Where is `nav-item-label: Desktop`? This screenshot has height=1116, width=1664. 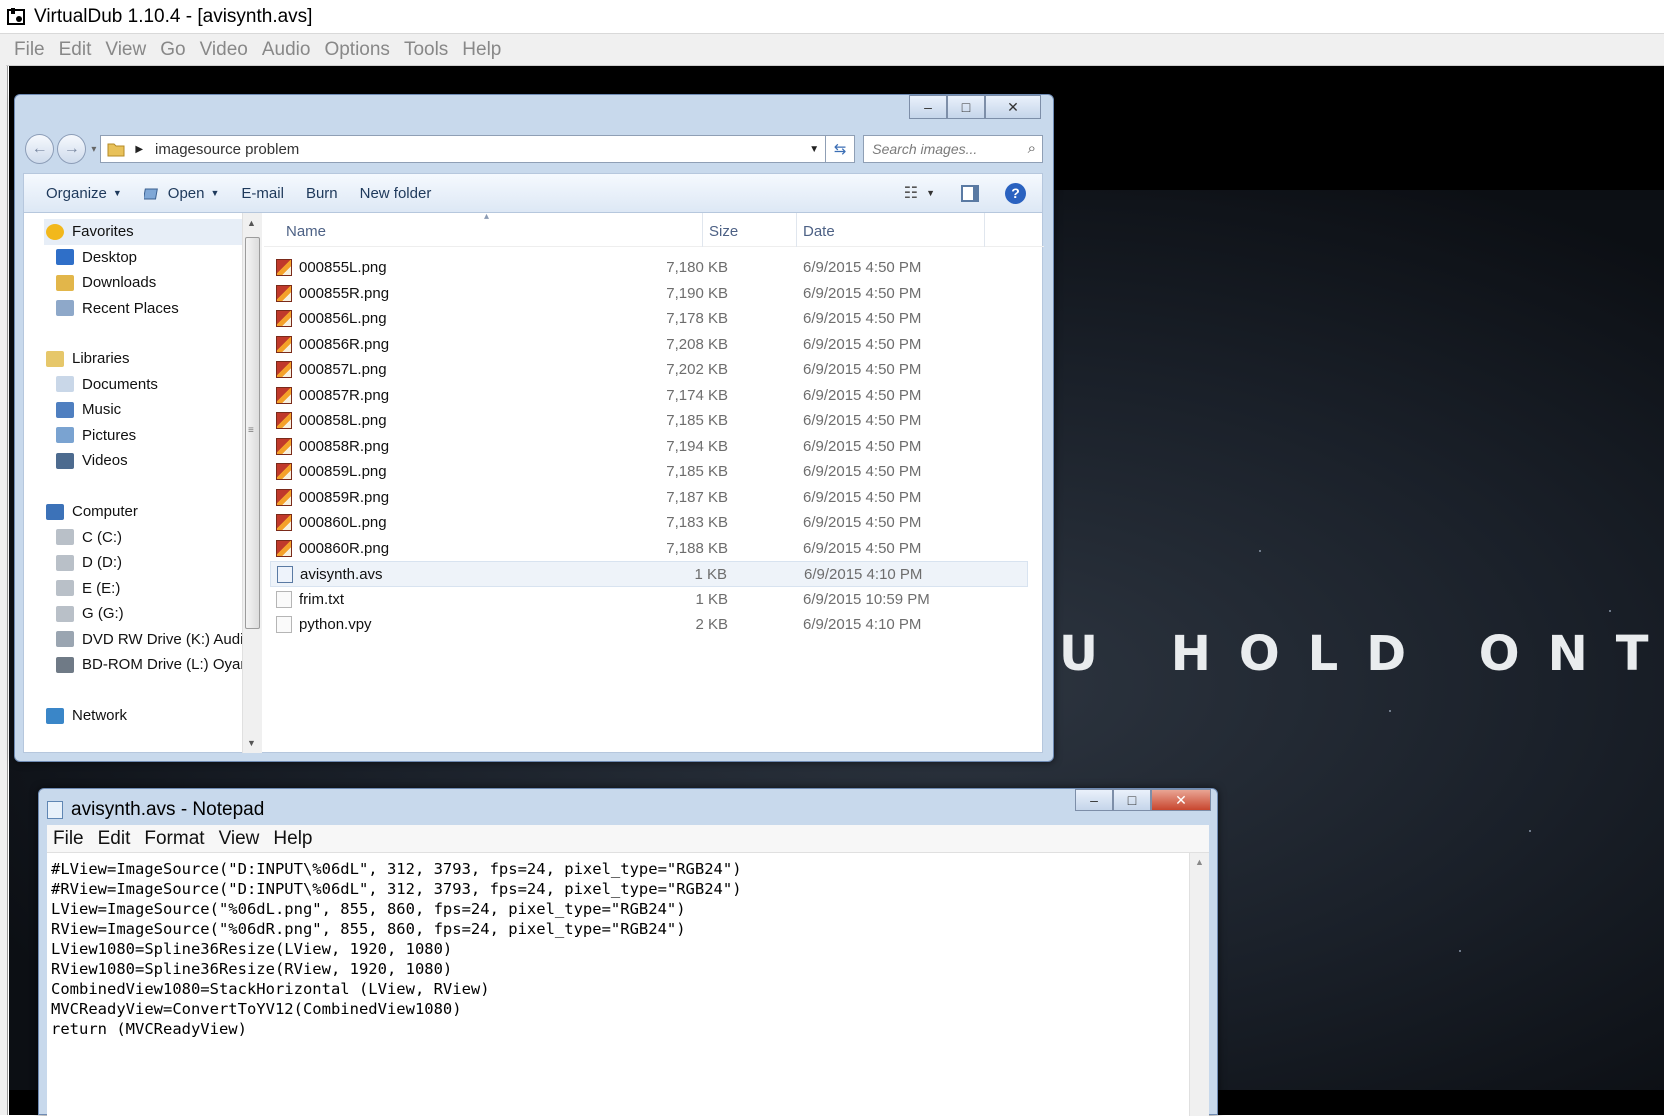 nav-item-label: Desktop is located at coordinates (110, 257).